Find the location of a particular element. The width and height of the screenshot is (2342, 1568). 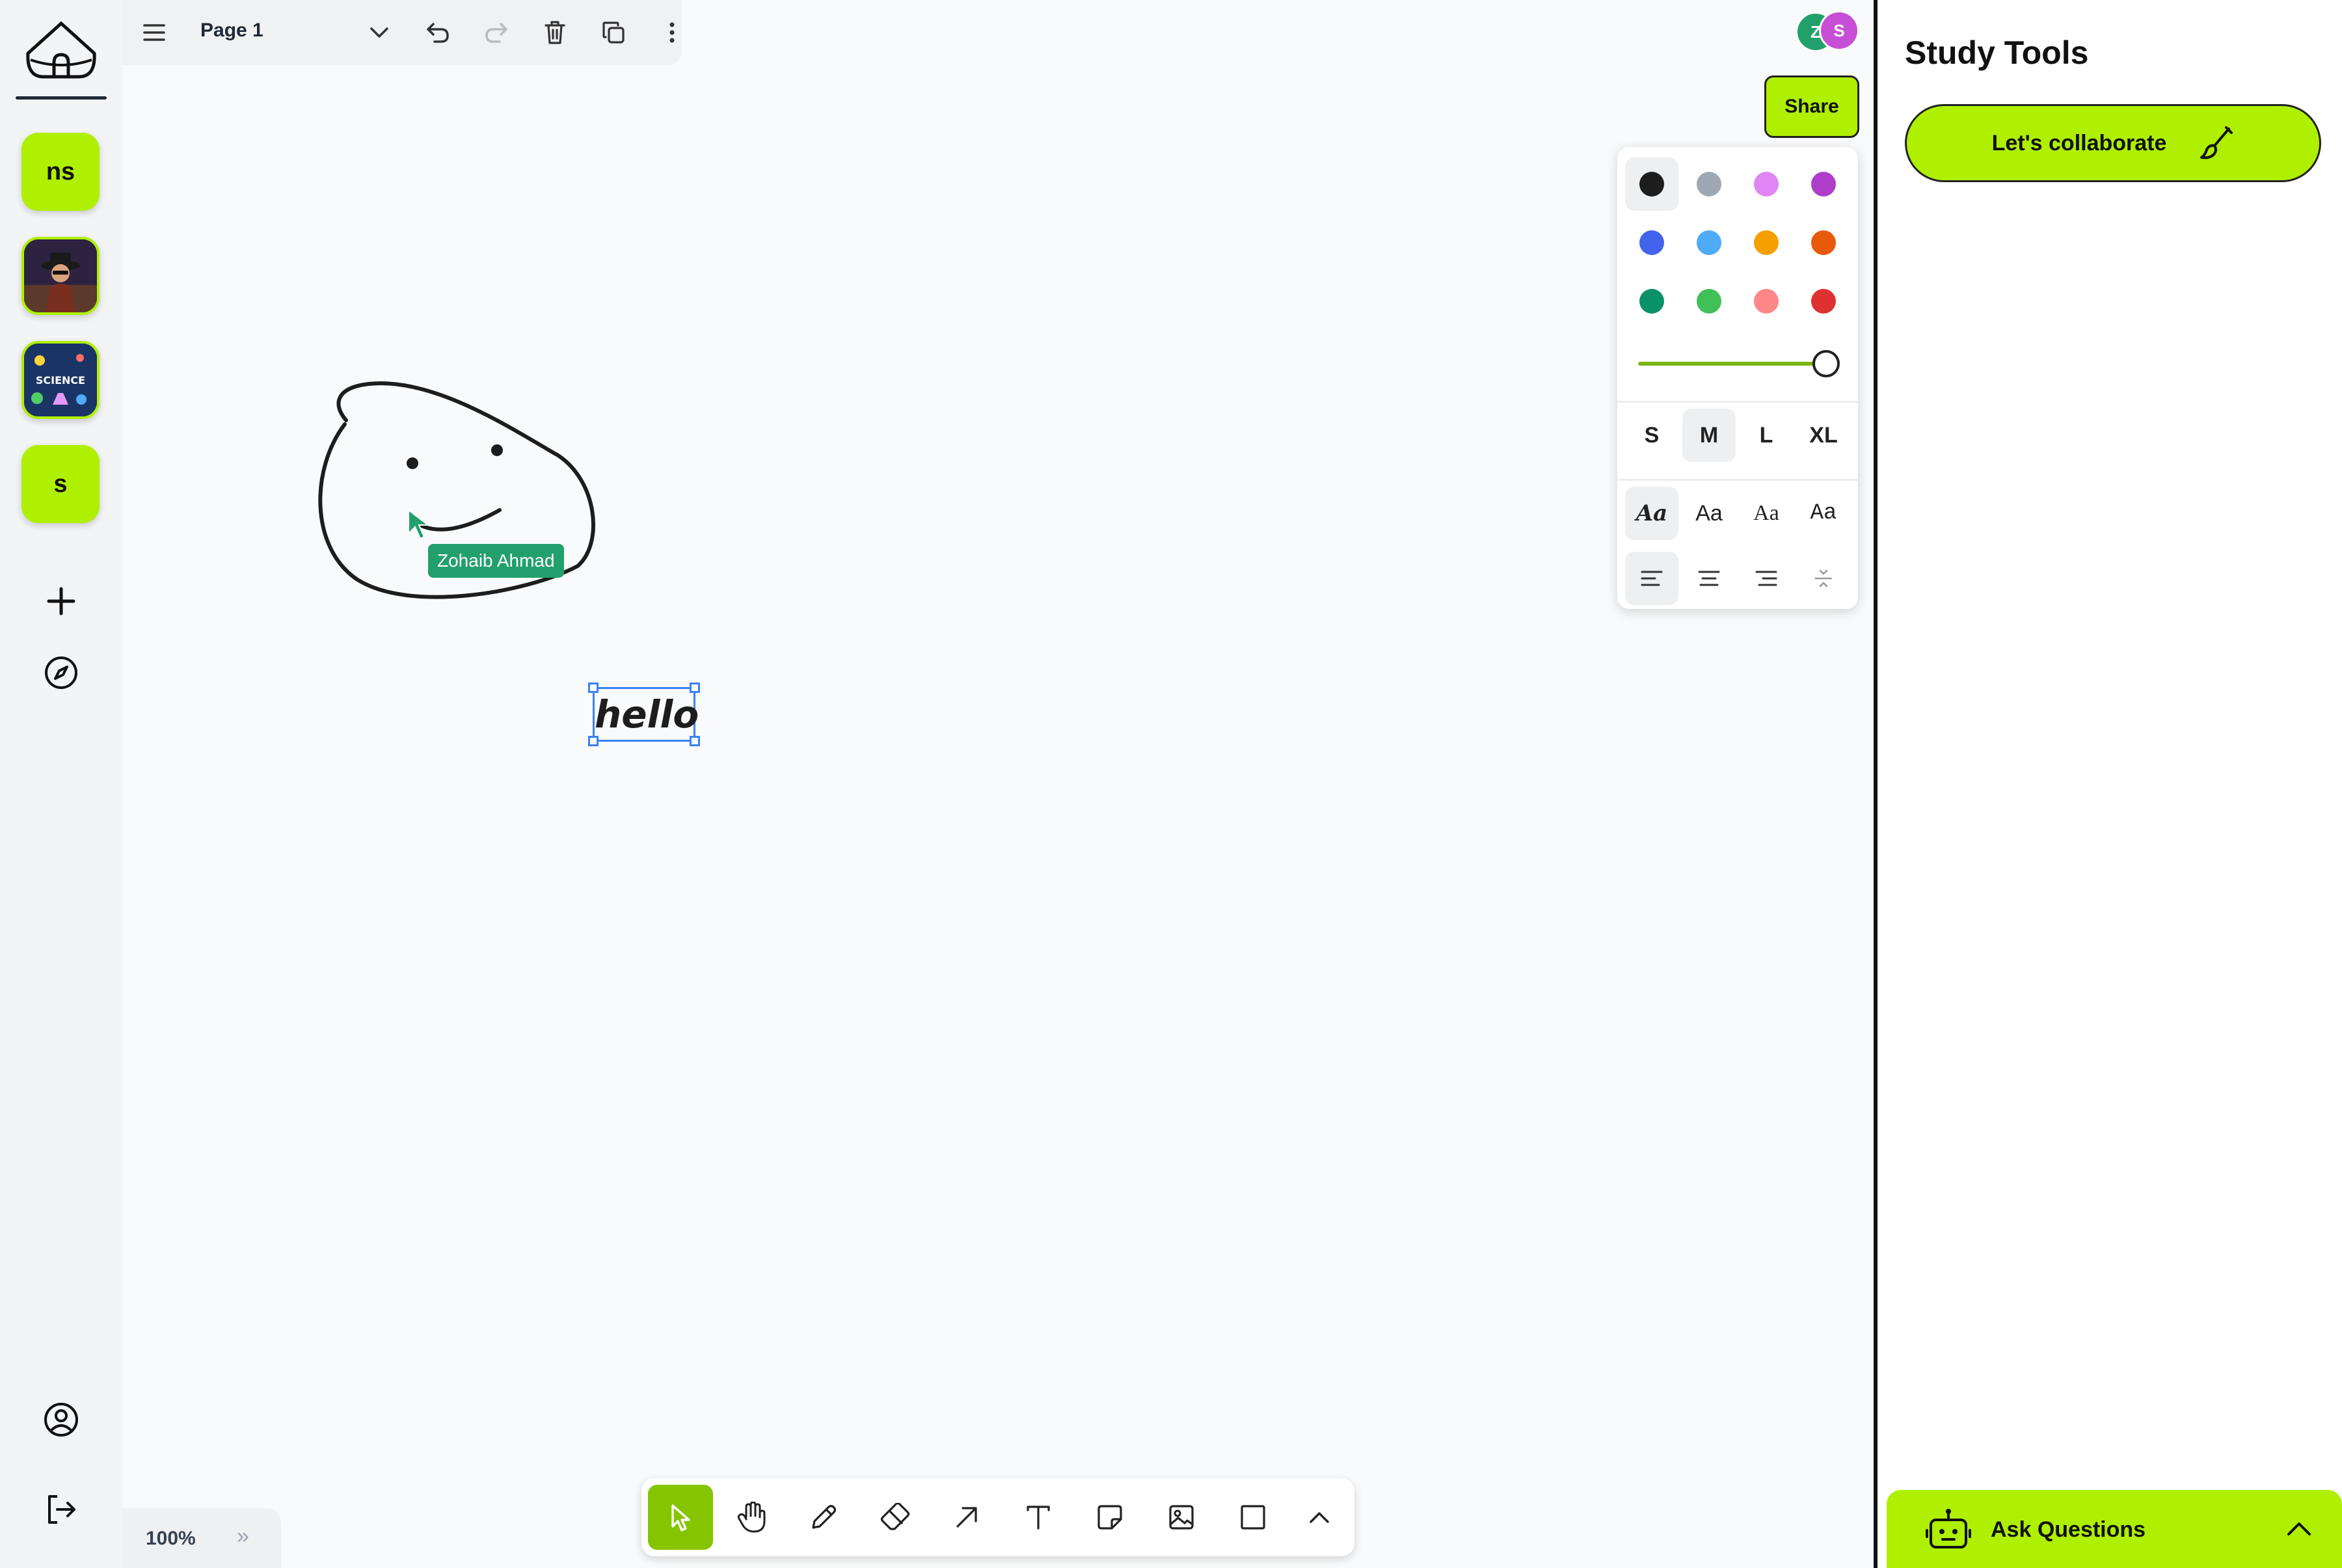

size-options: S M L XL is located at coordinates (1737, 436).